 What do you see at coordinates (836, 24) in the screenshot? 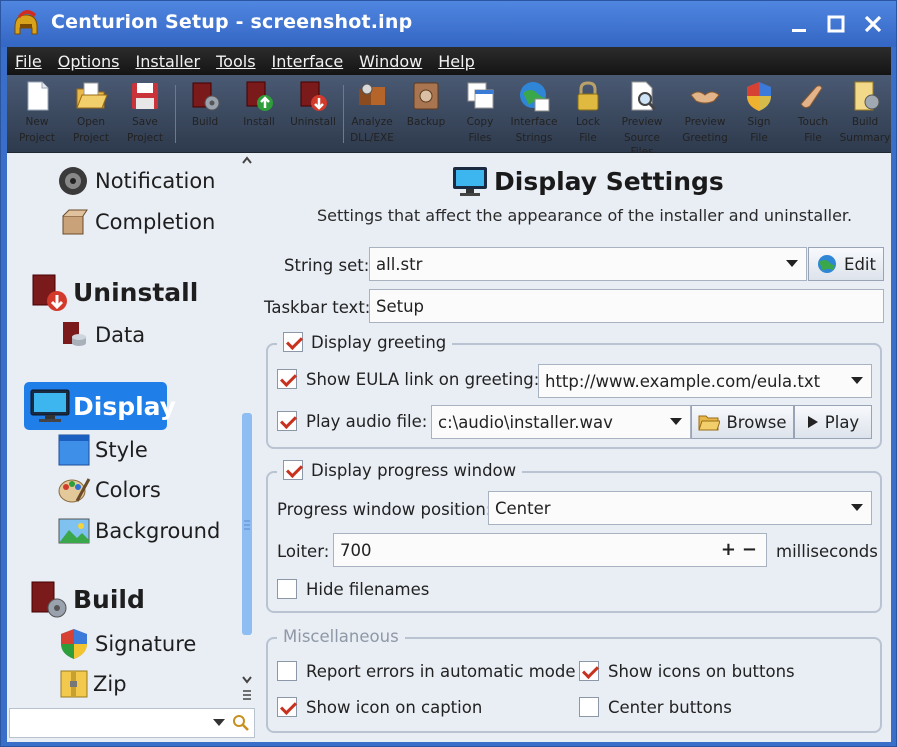
I see `maximize-button` at bounding box center [836, 24].